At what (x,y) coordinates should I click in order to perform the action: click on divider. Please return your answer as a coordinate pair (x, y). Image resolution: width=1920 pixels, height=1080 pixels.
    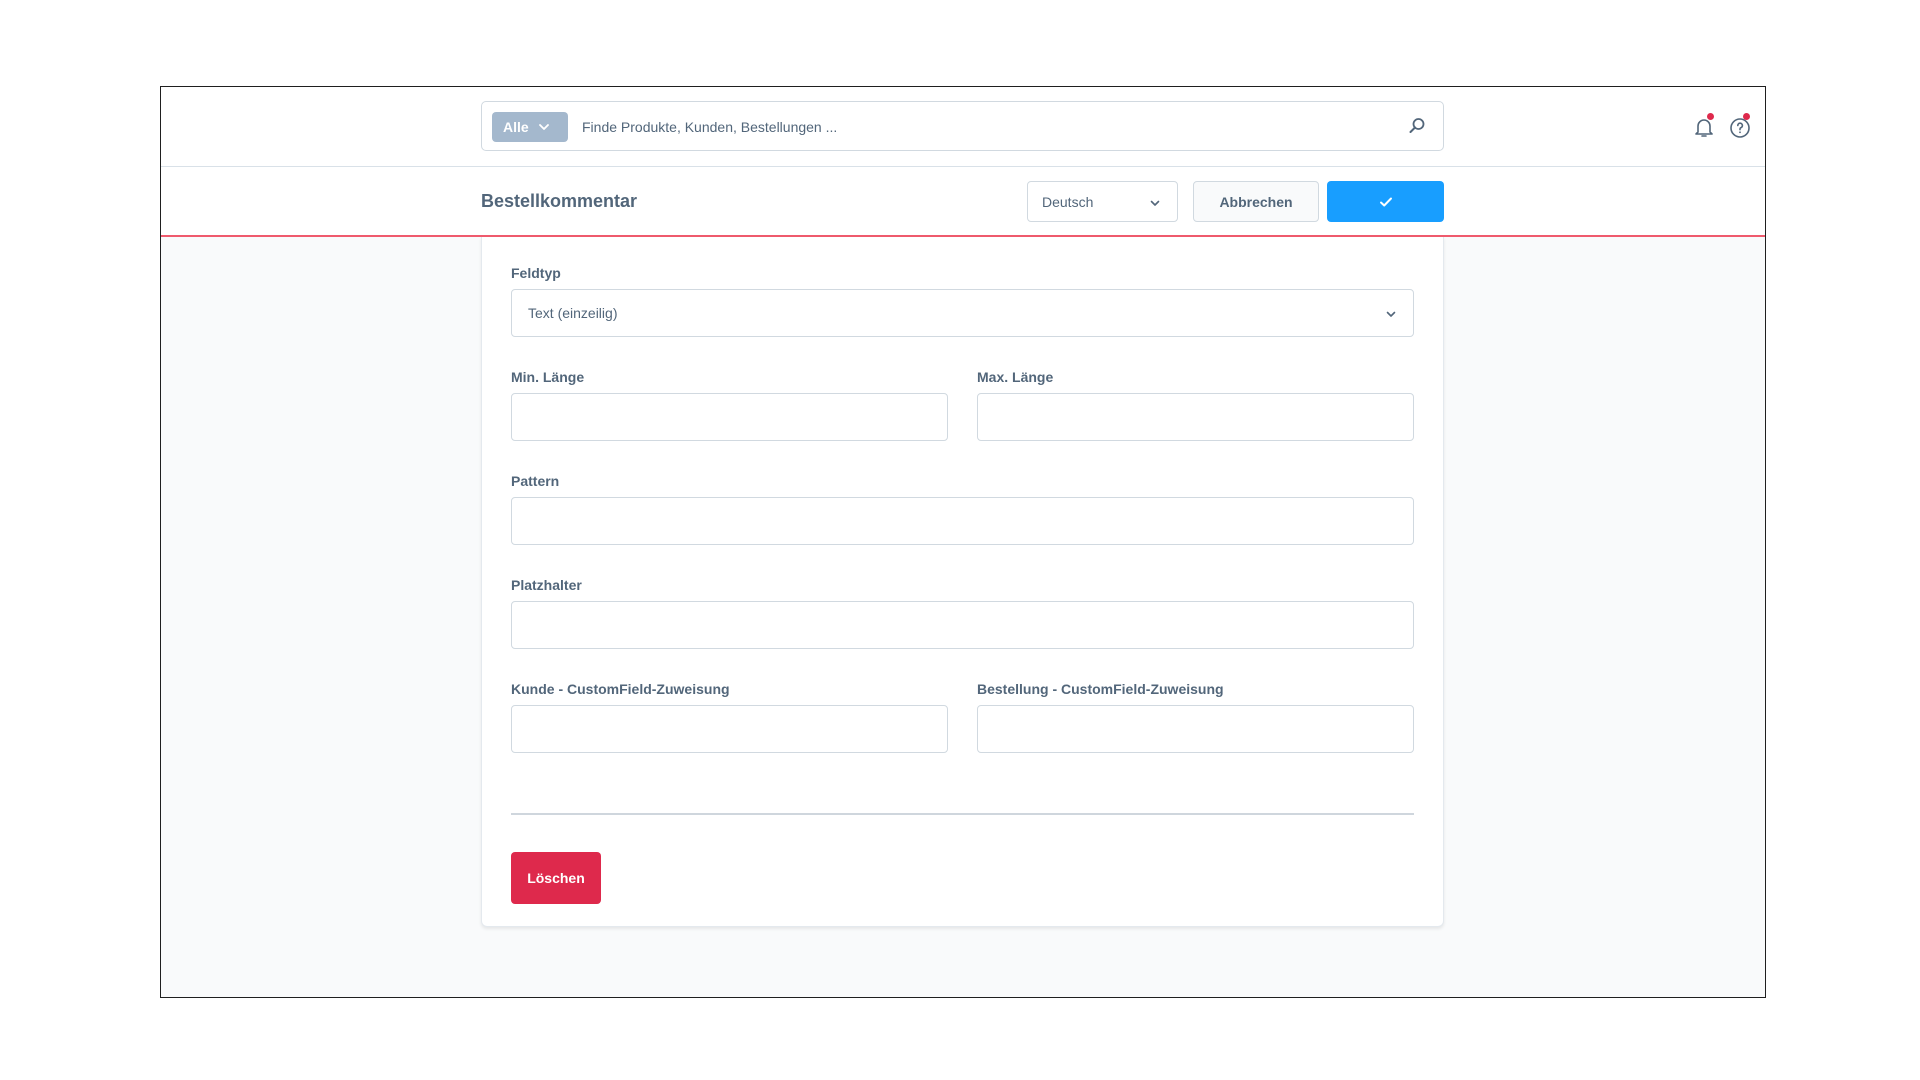
    Looking at the image, I should click on (962, 814).